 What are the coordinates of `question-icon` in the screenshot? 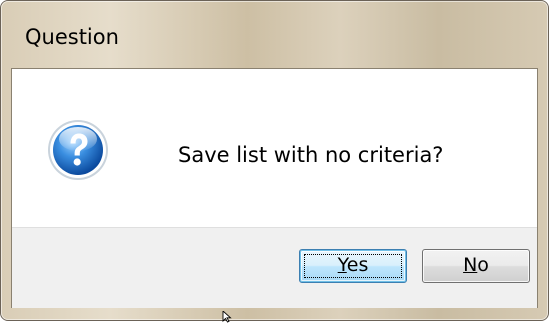 It's located at (78, 150).